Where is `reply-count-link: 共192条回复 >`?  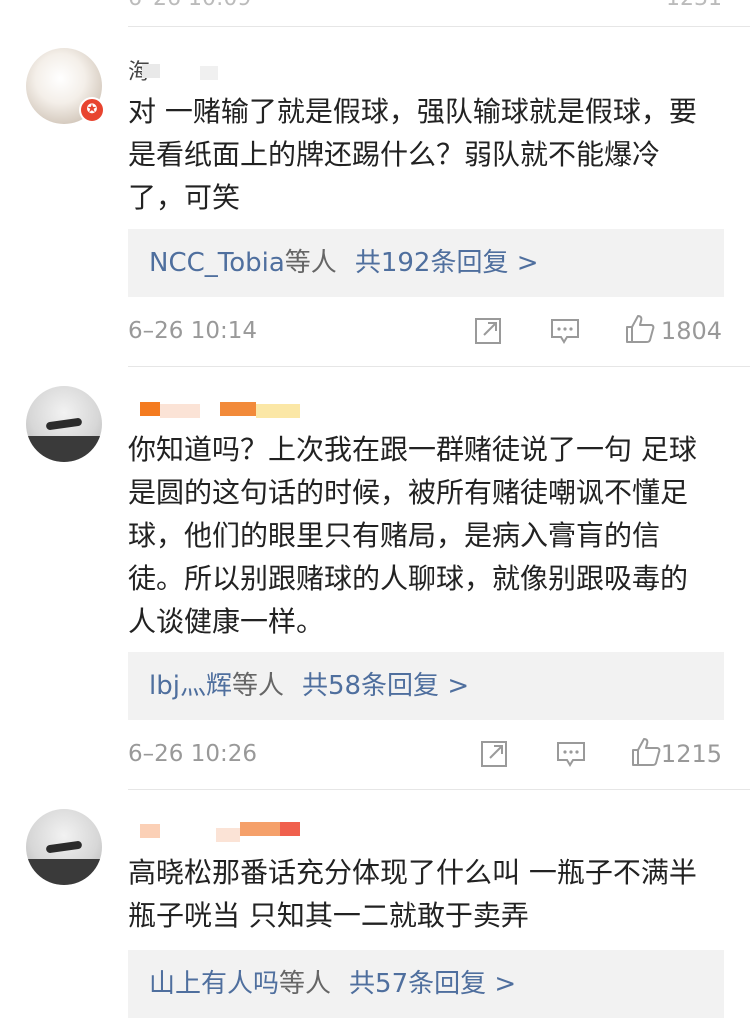
reply-count-link: 共192条回复 > is located at coordinates (447, 263).